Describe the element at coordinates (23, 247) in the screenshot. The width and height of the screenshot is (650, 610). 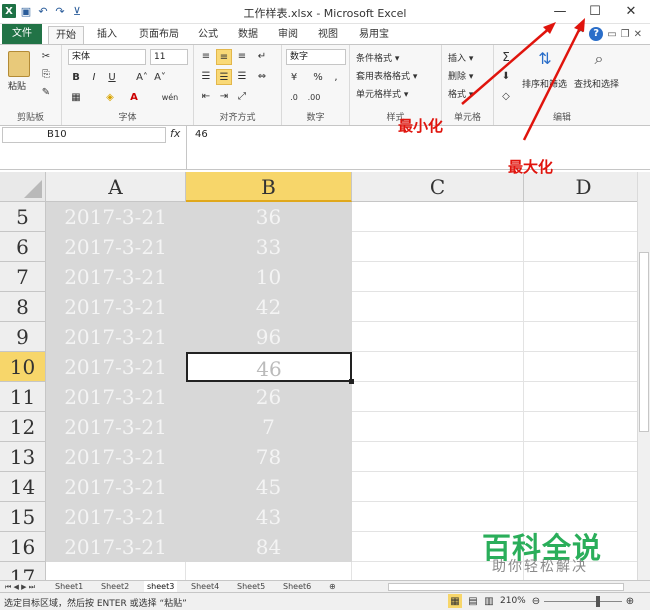
I see `row-header: 6` at that location.